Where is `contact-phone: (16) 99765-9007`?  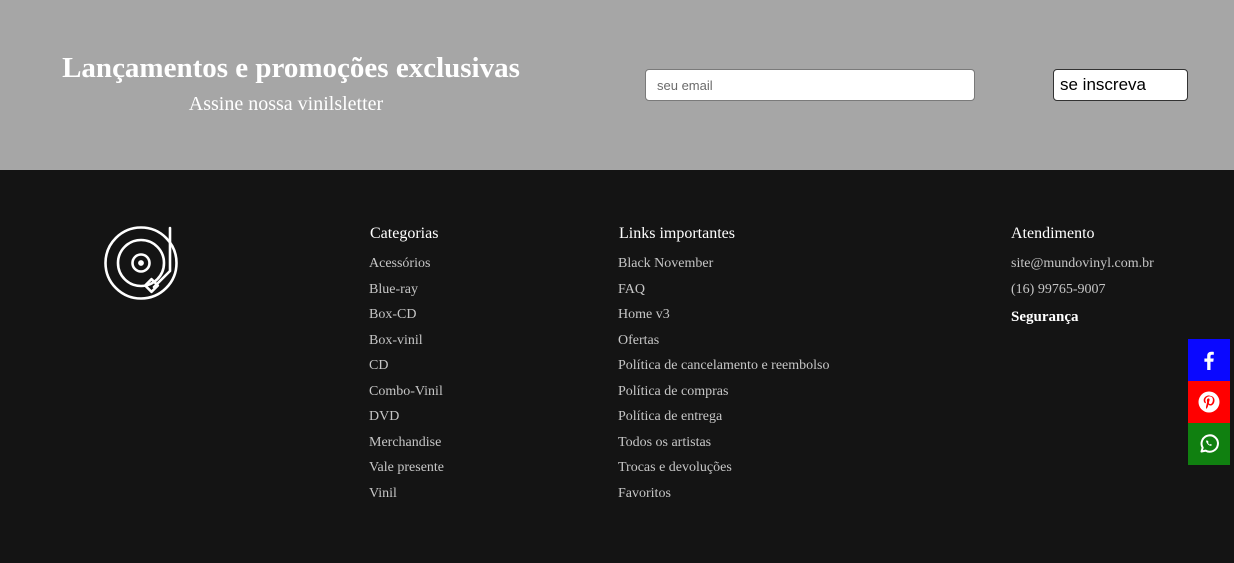
contact-phone: (16) 99765-9007 is located at coordinates (1082, 290).